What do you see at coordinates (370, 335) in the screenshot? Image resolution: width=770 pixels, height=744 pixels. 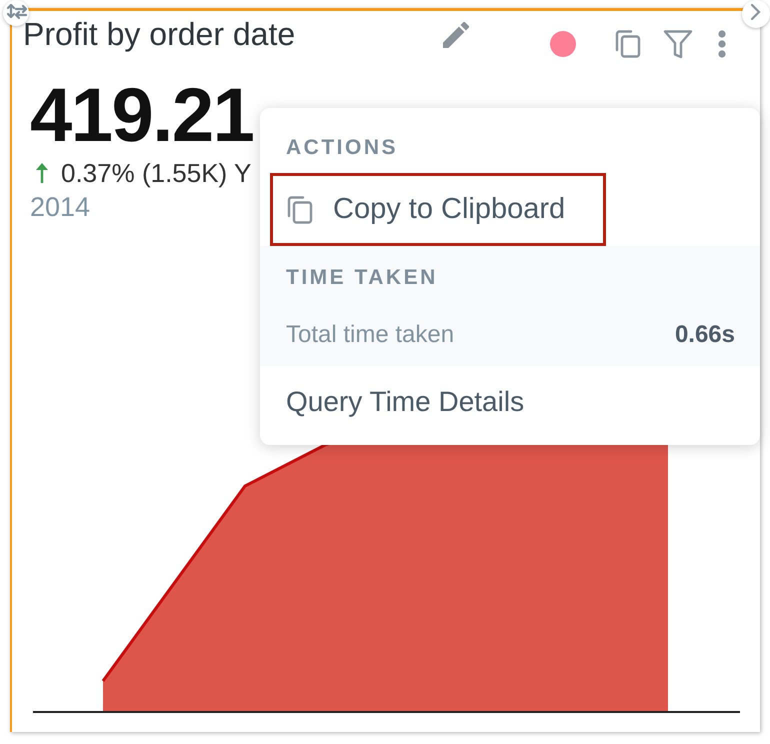 I see `stat-label: Total time taken` at bounding box center [370, 335].